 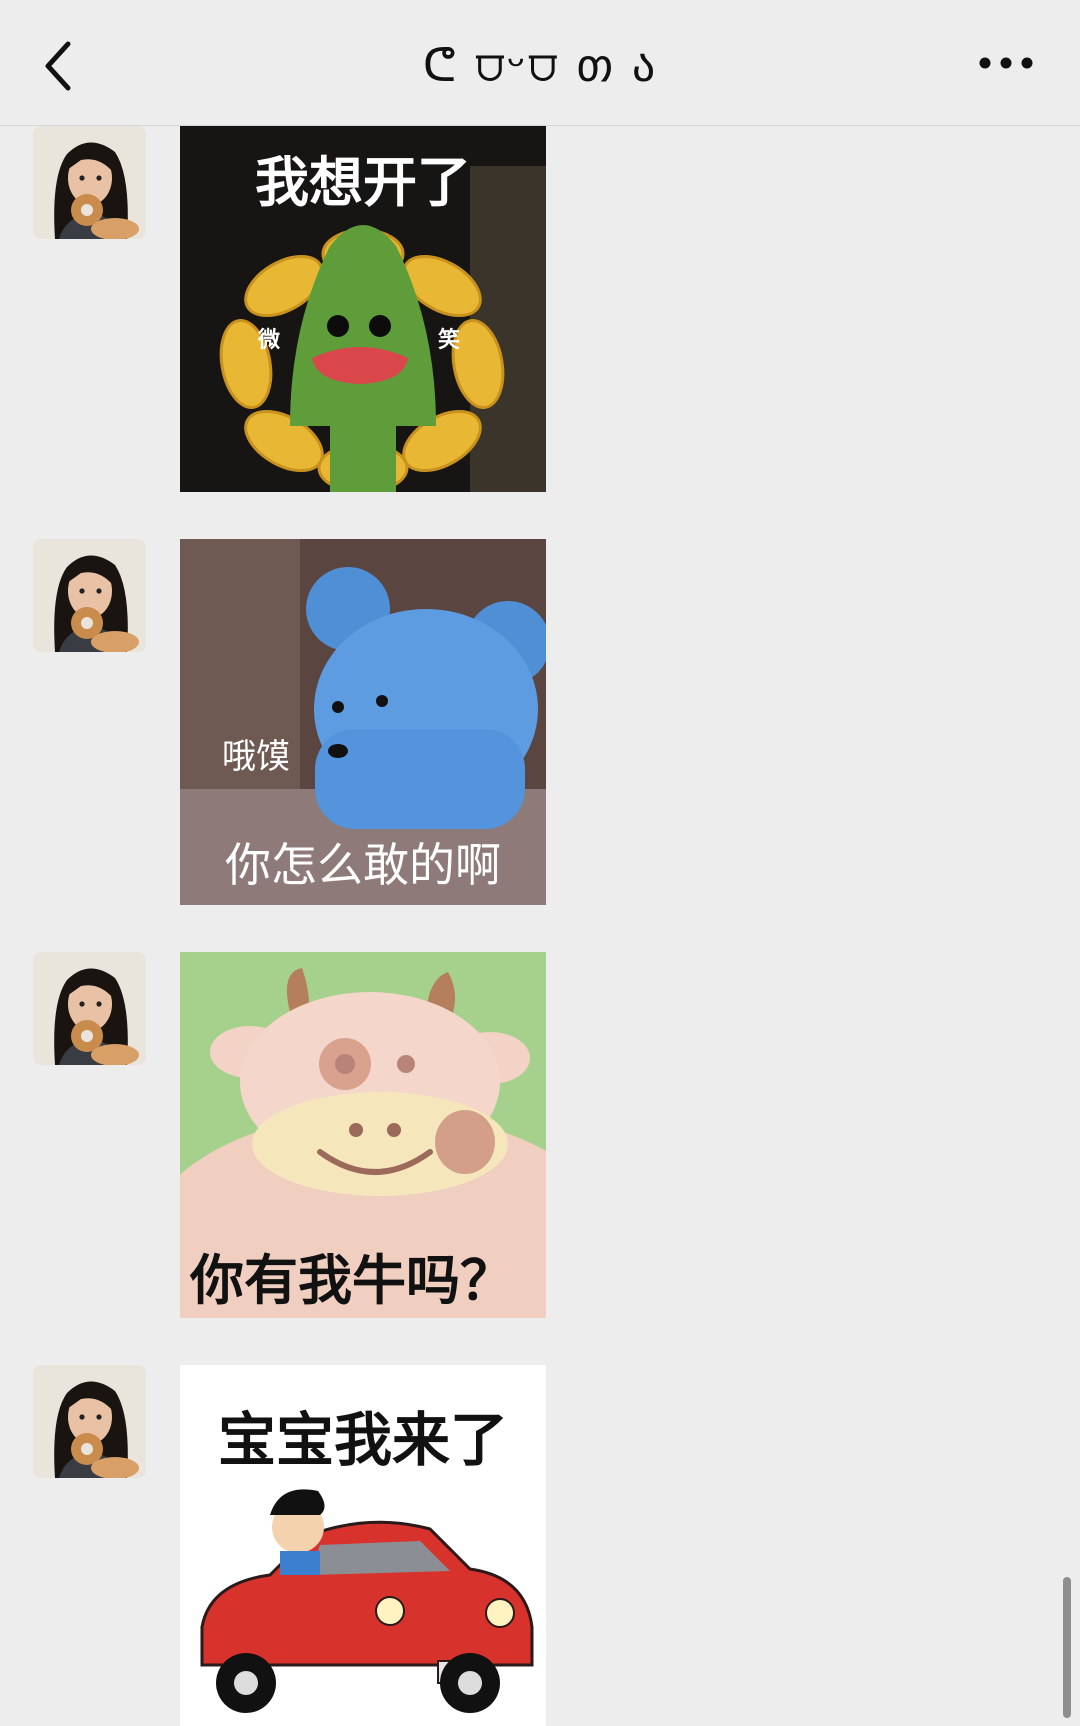 I want to click on sticker-image: 我想开了 微 笑, so click(x=363, y=309).